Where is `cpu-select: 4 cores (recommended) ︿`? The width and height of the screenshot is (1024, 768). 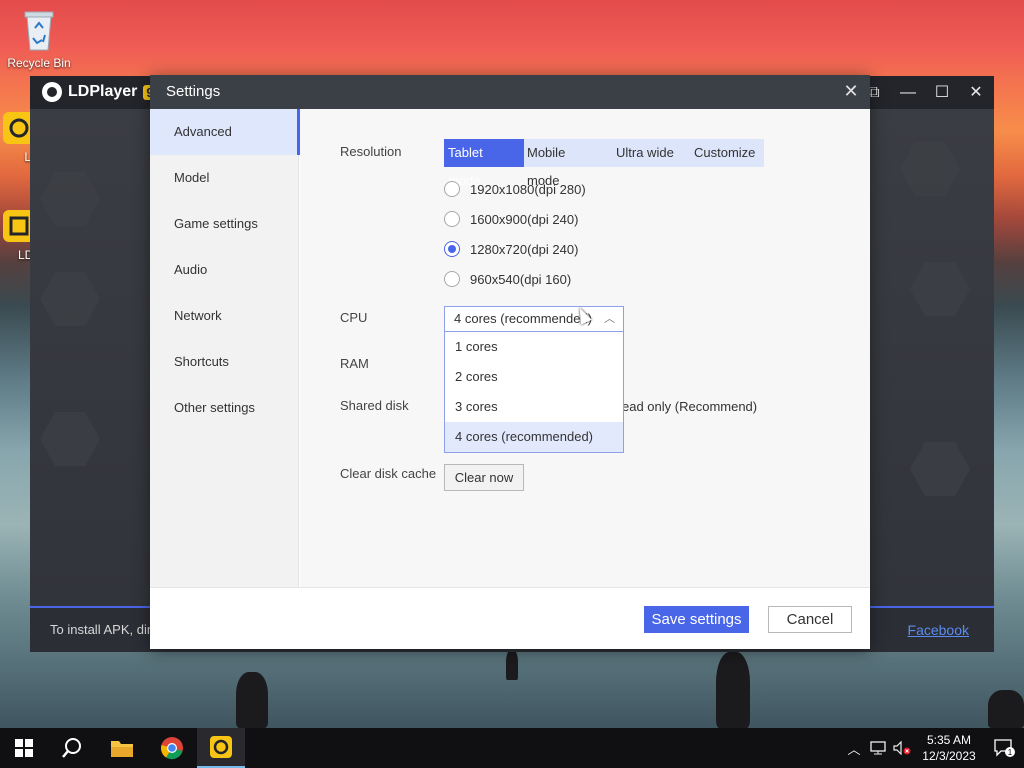 cpu-select: 4 cores (recommended) ︿ is located at coordinates (534, 319).